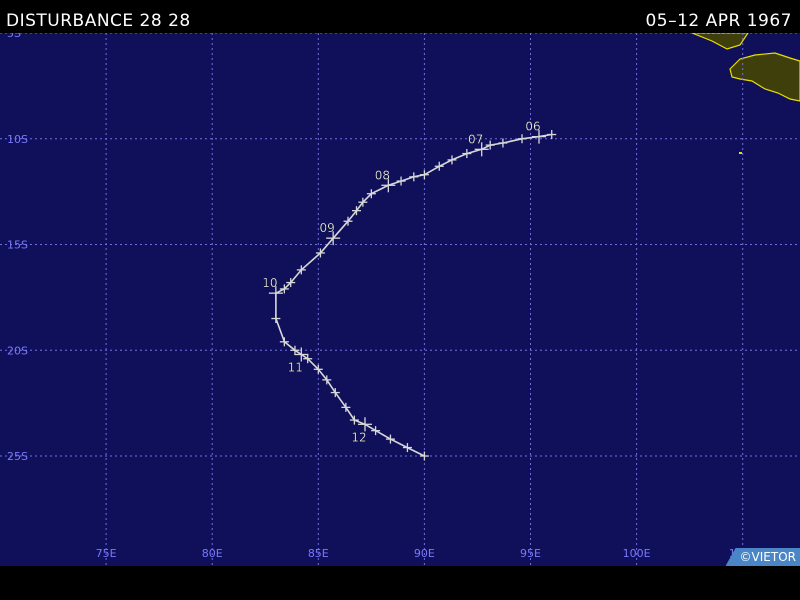 The height and width of the screenshot is (600, 800). I want to click on lon-label: 85E, so click(318, 553).